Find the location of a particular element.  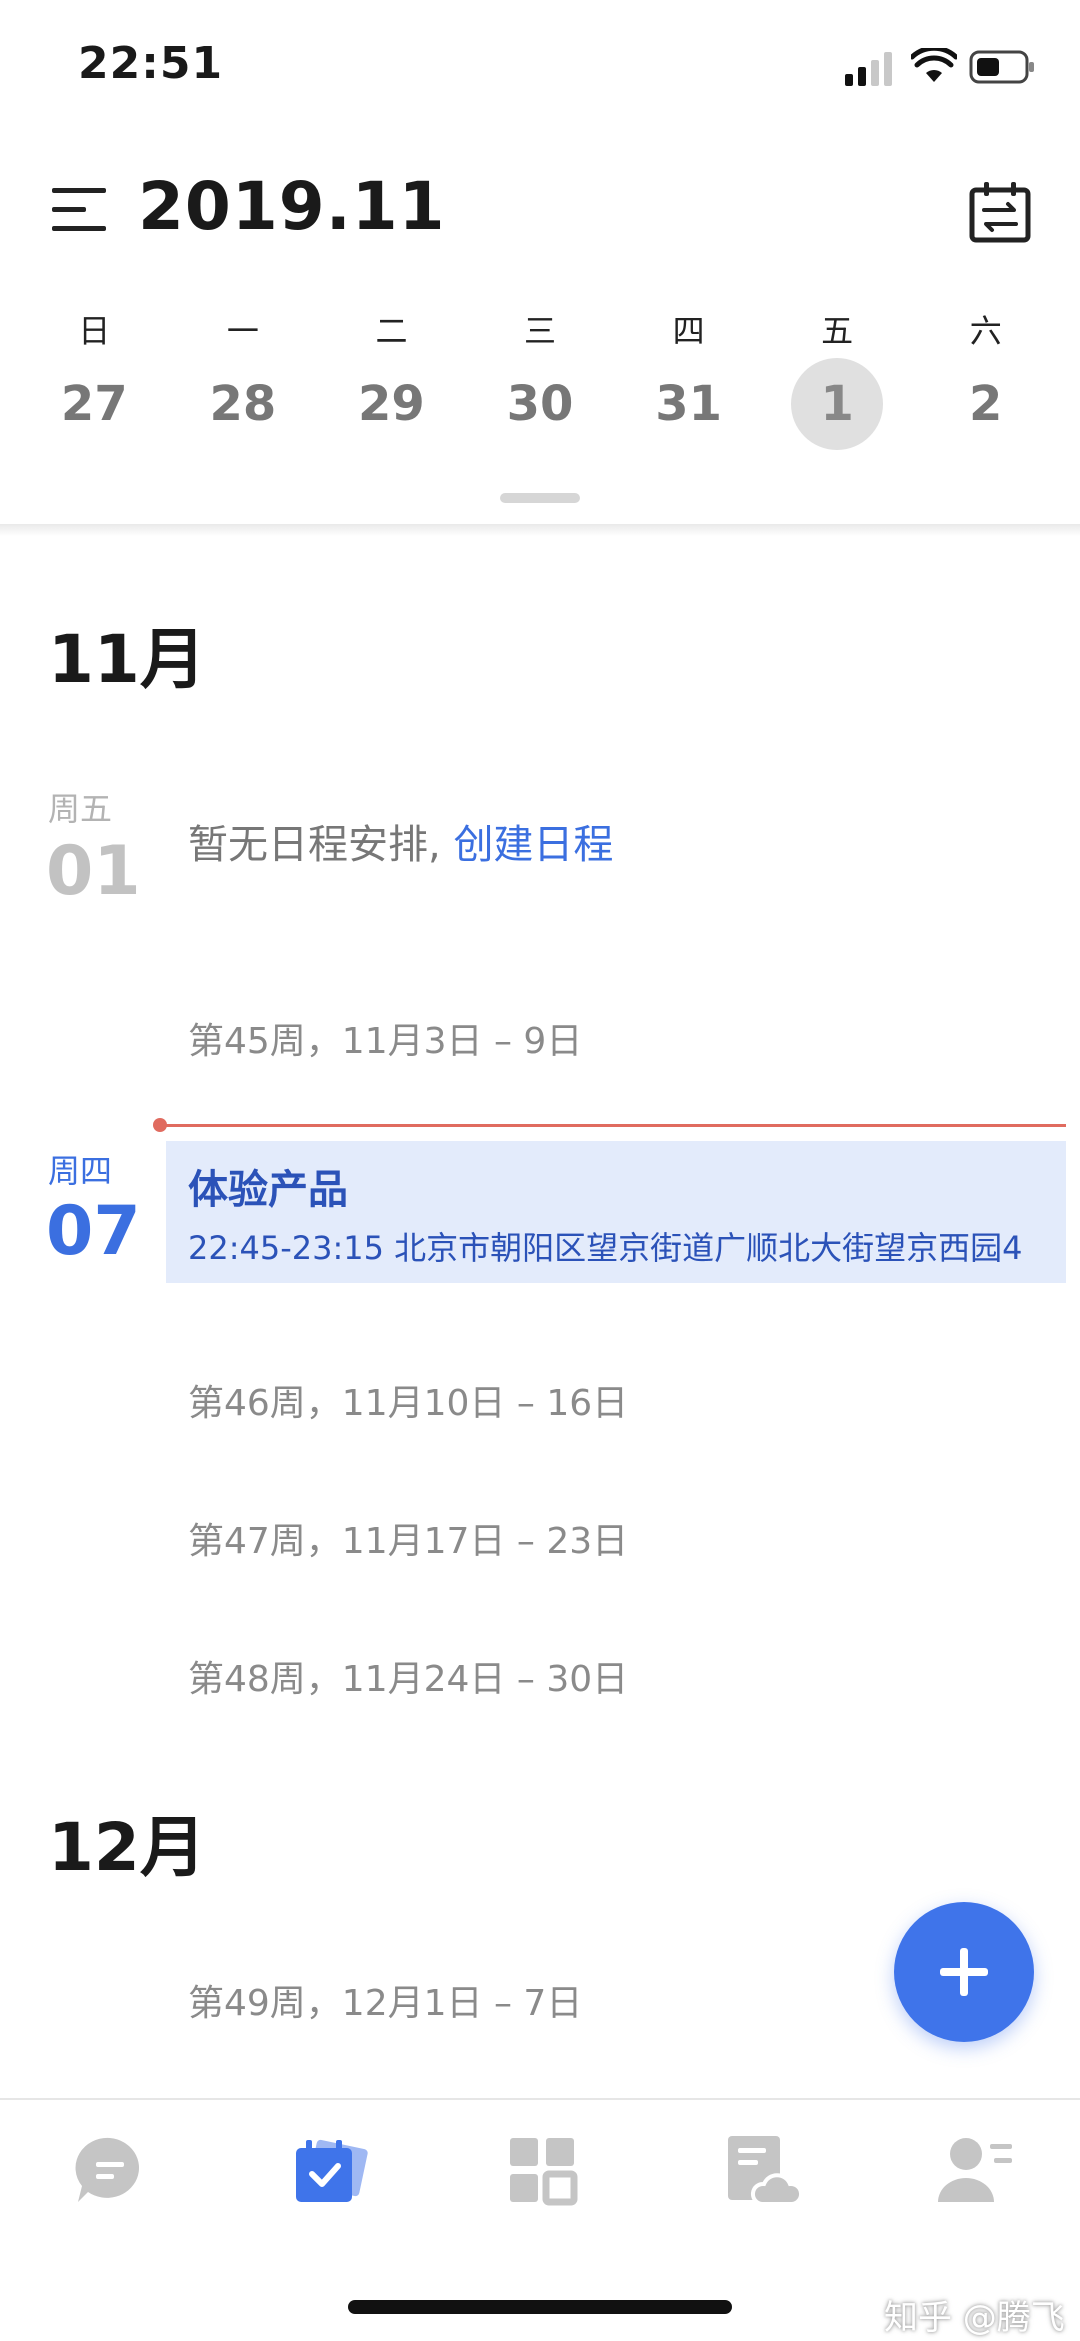

today-date-label: 07 is located at coordinates (93, 1231).